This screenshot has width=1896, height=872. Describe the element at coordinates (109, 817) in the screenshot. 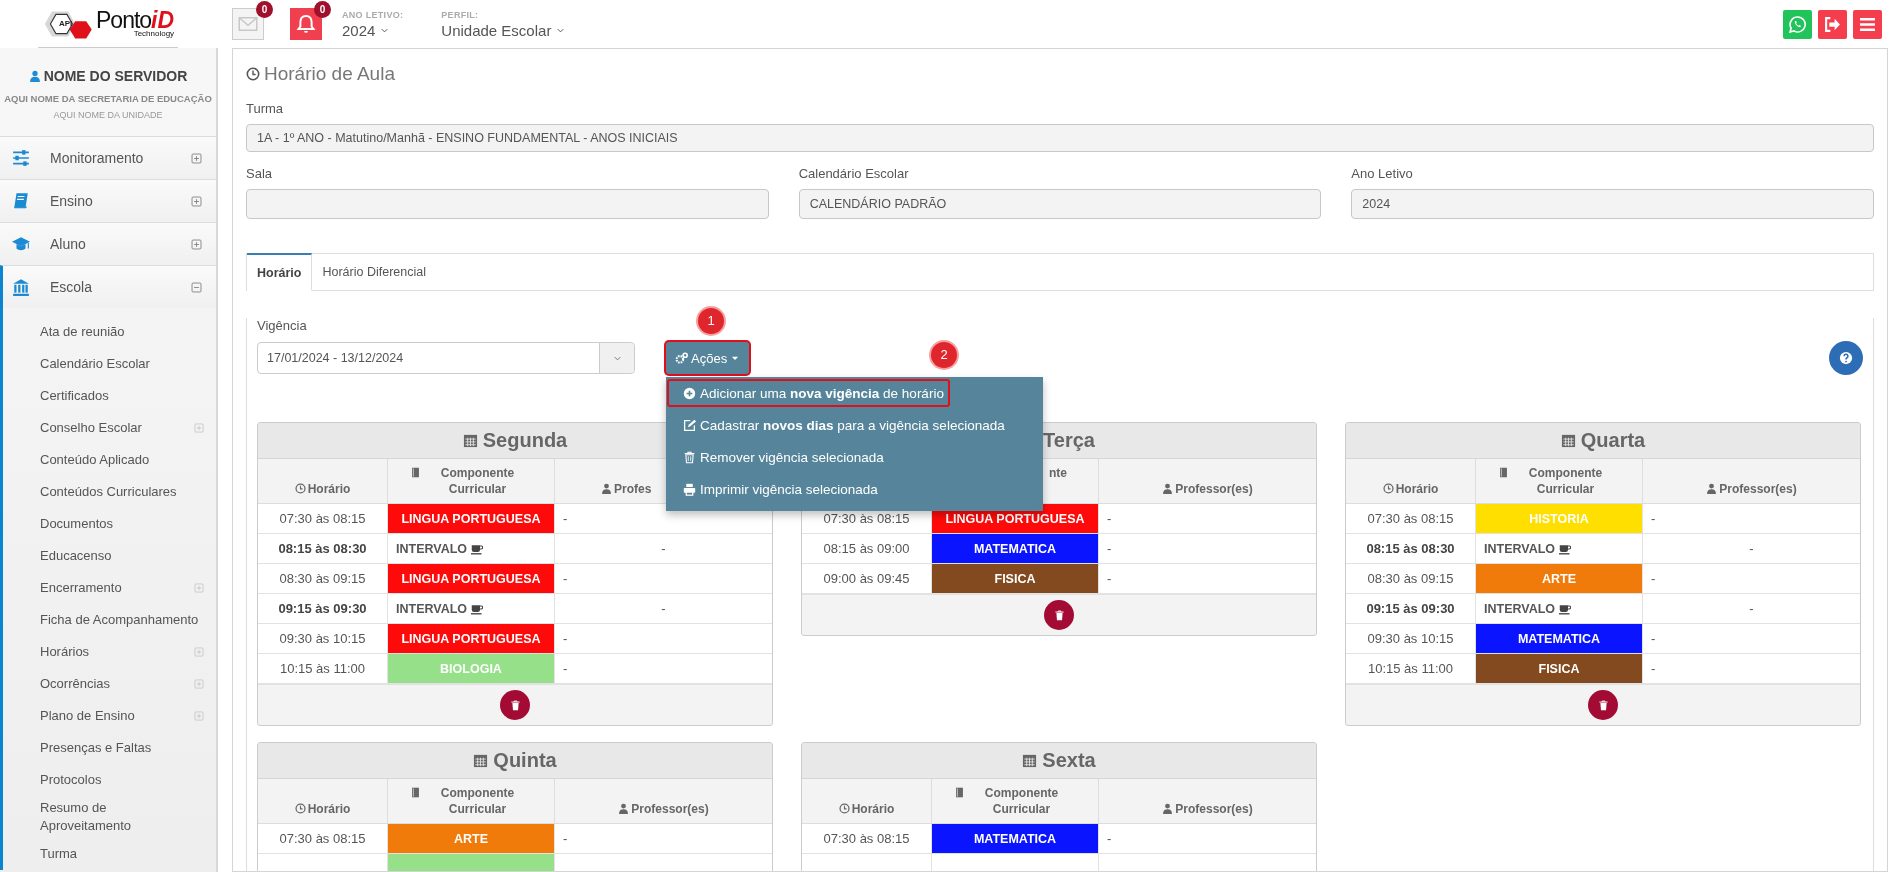

I see `sidebar-subitem: Resumo de Aproveitamento` at that location.